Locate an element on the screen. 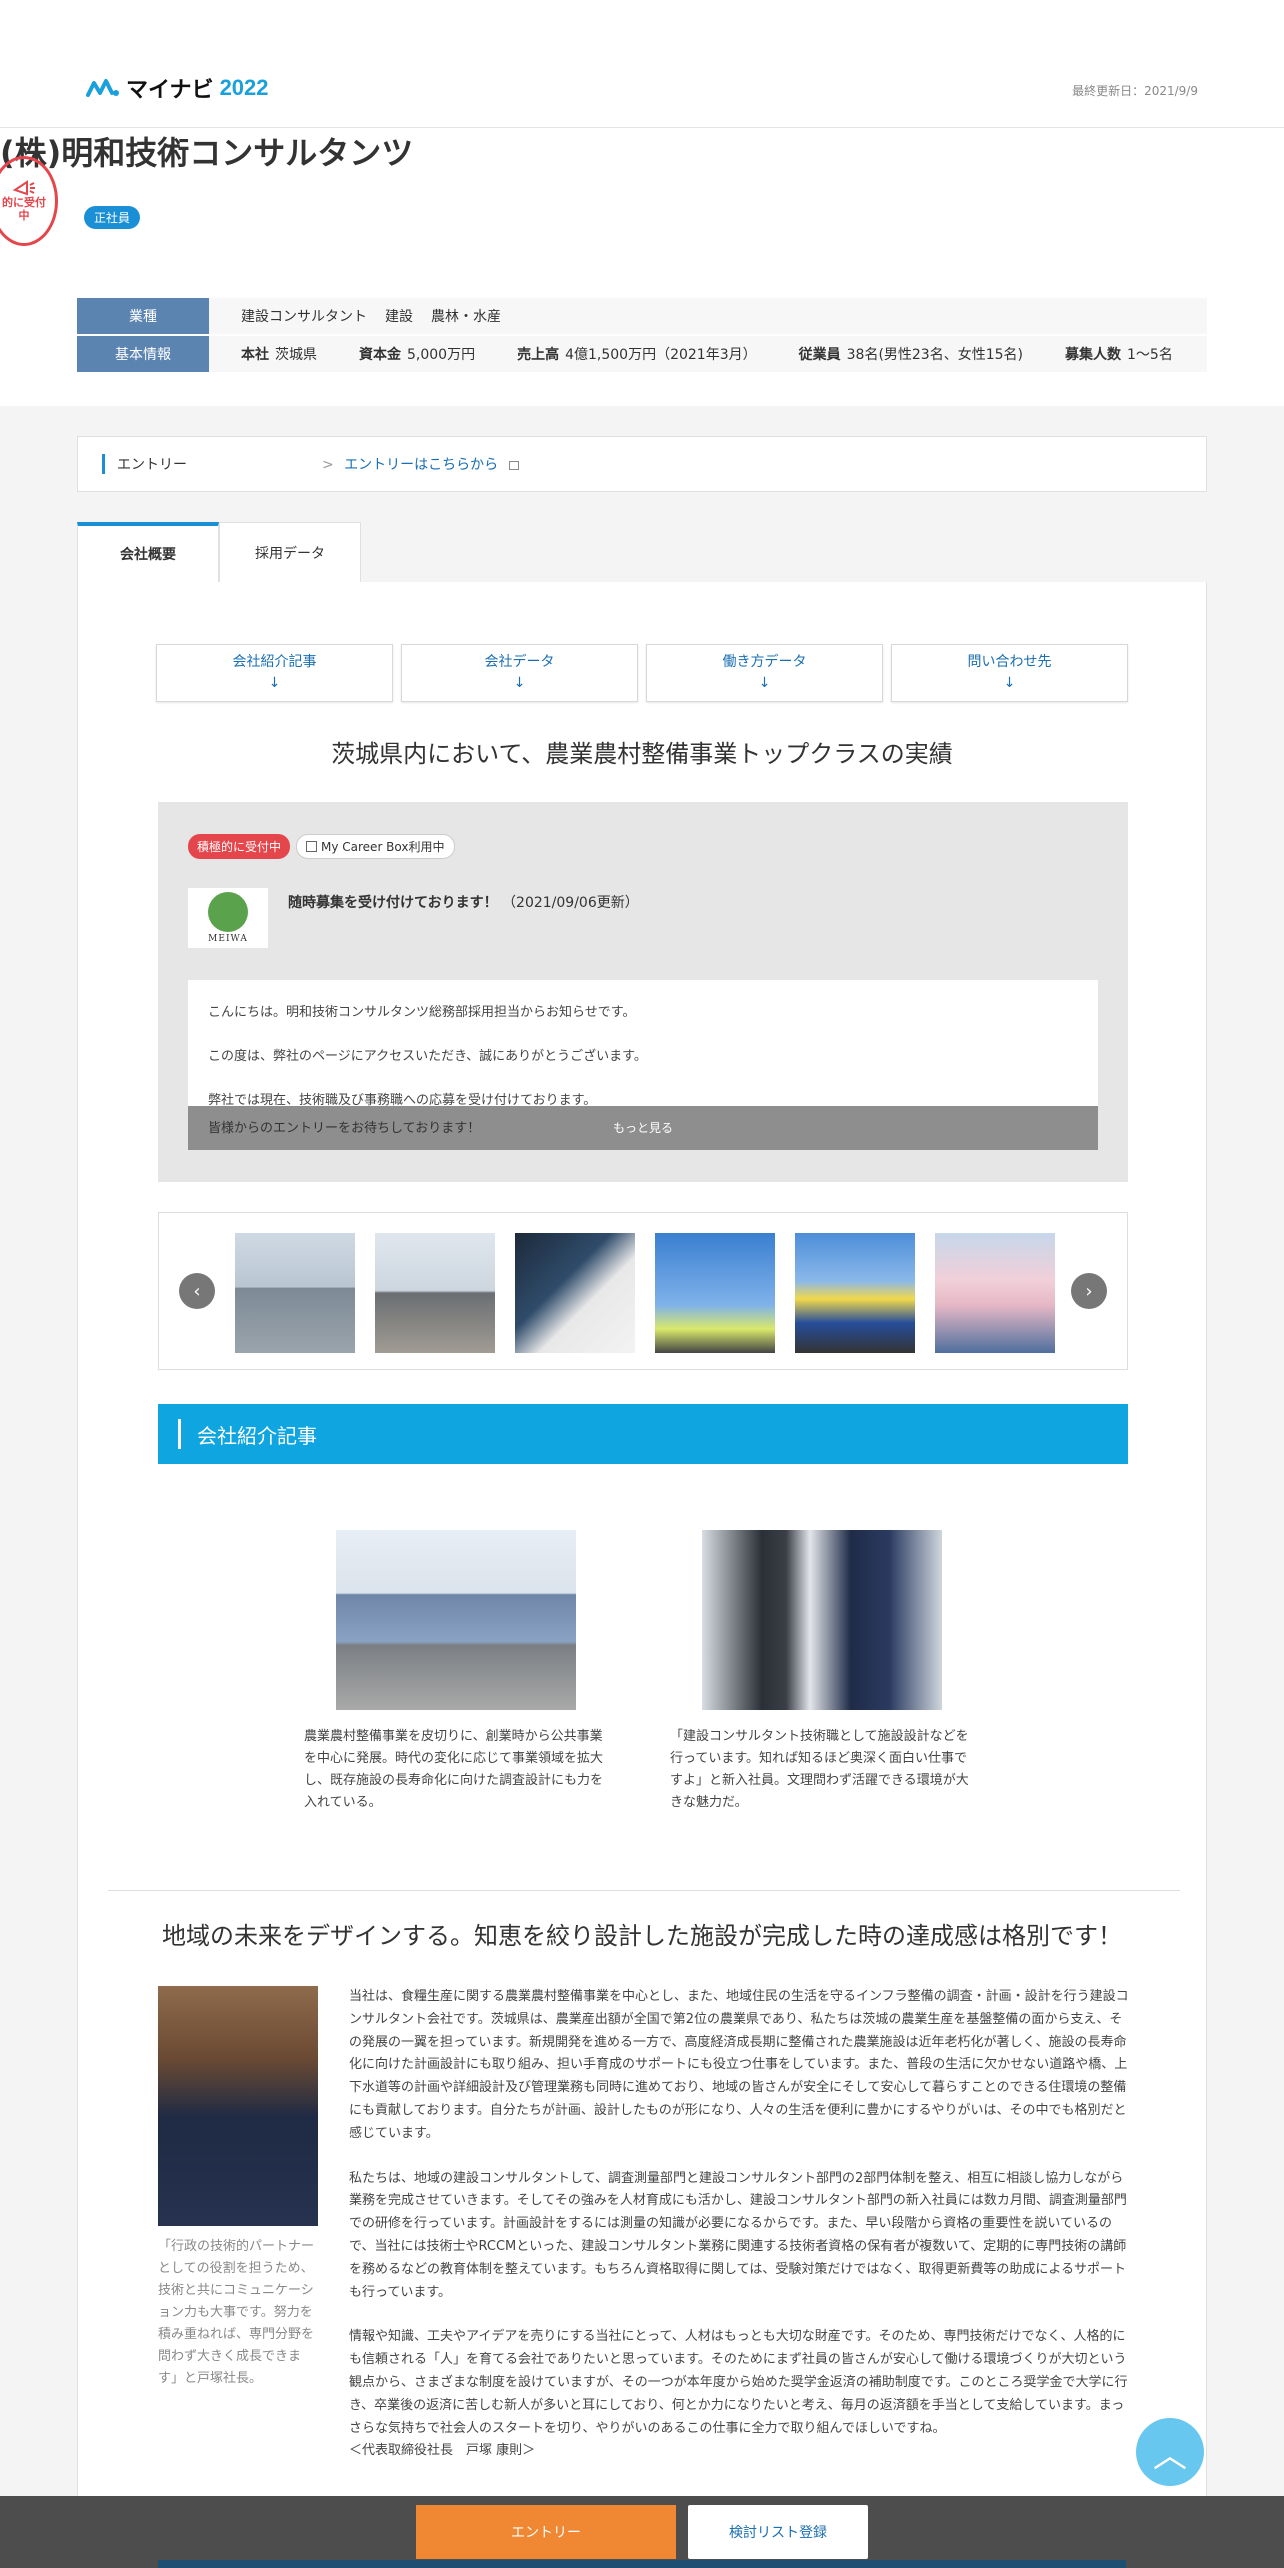 This screenshot has height=2568, width=1284. news-last-line: 皆様からのエントリーをお待ちしております！ is located at coordinates (344, 1128).